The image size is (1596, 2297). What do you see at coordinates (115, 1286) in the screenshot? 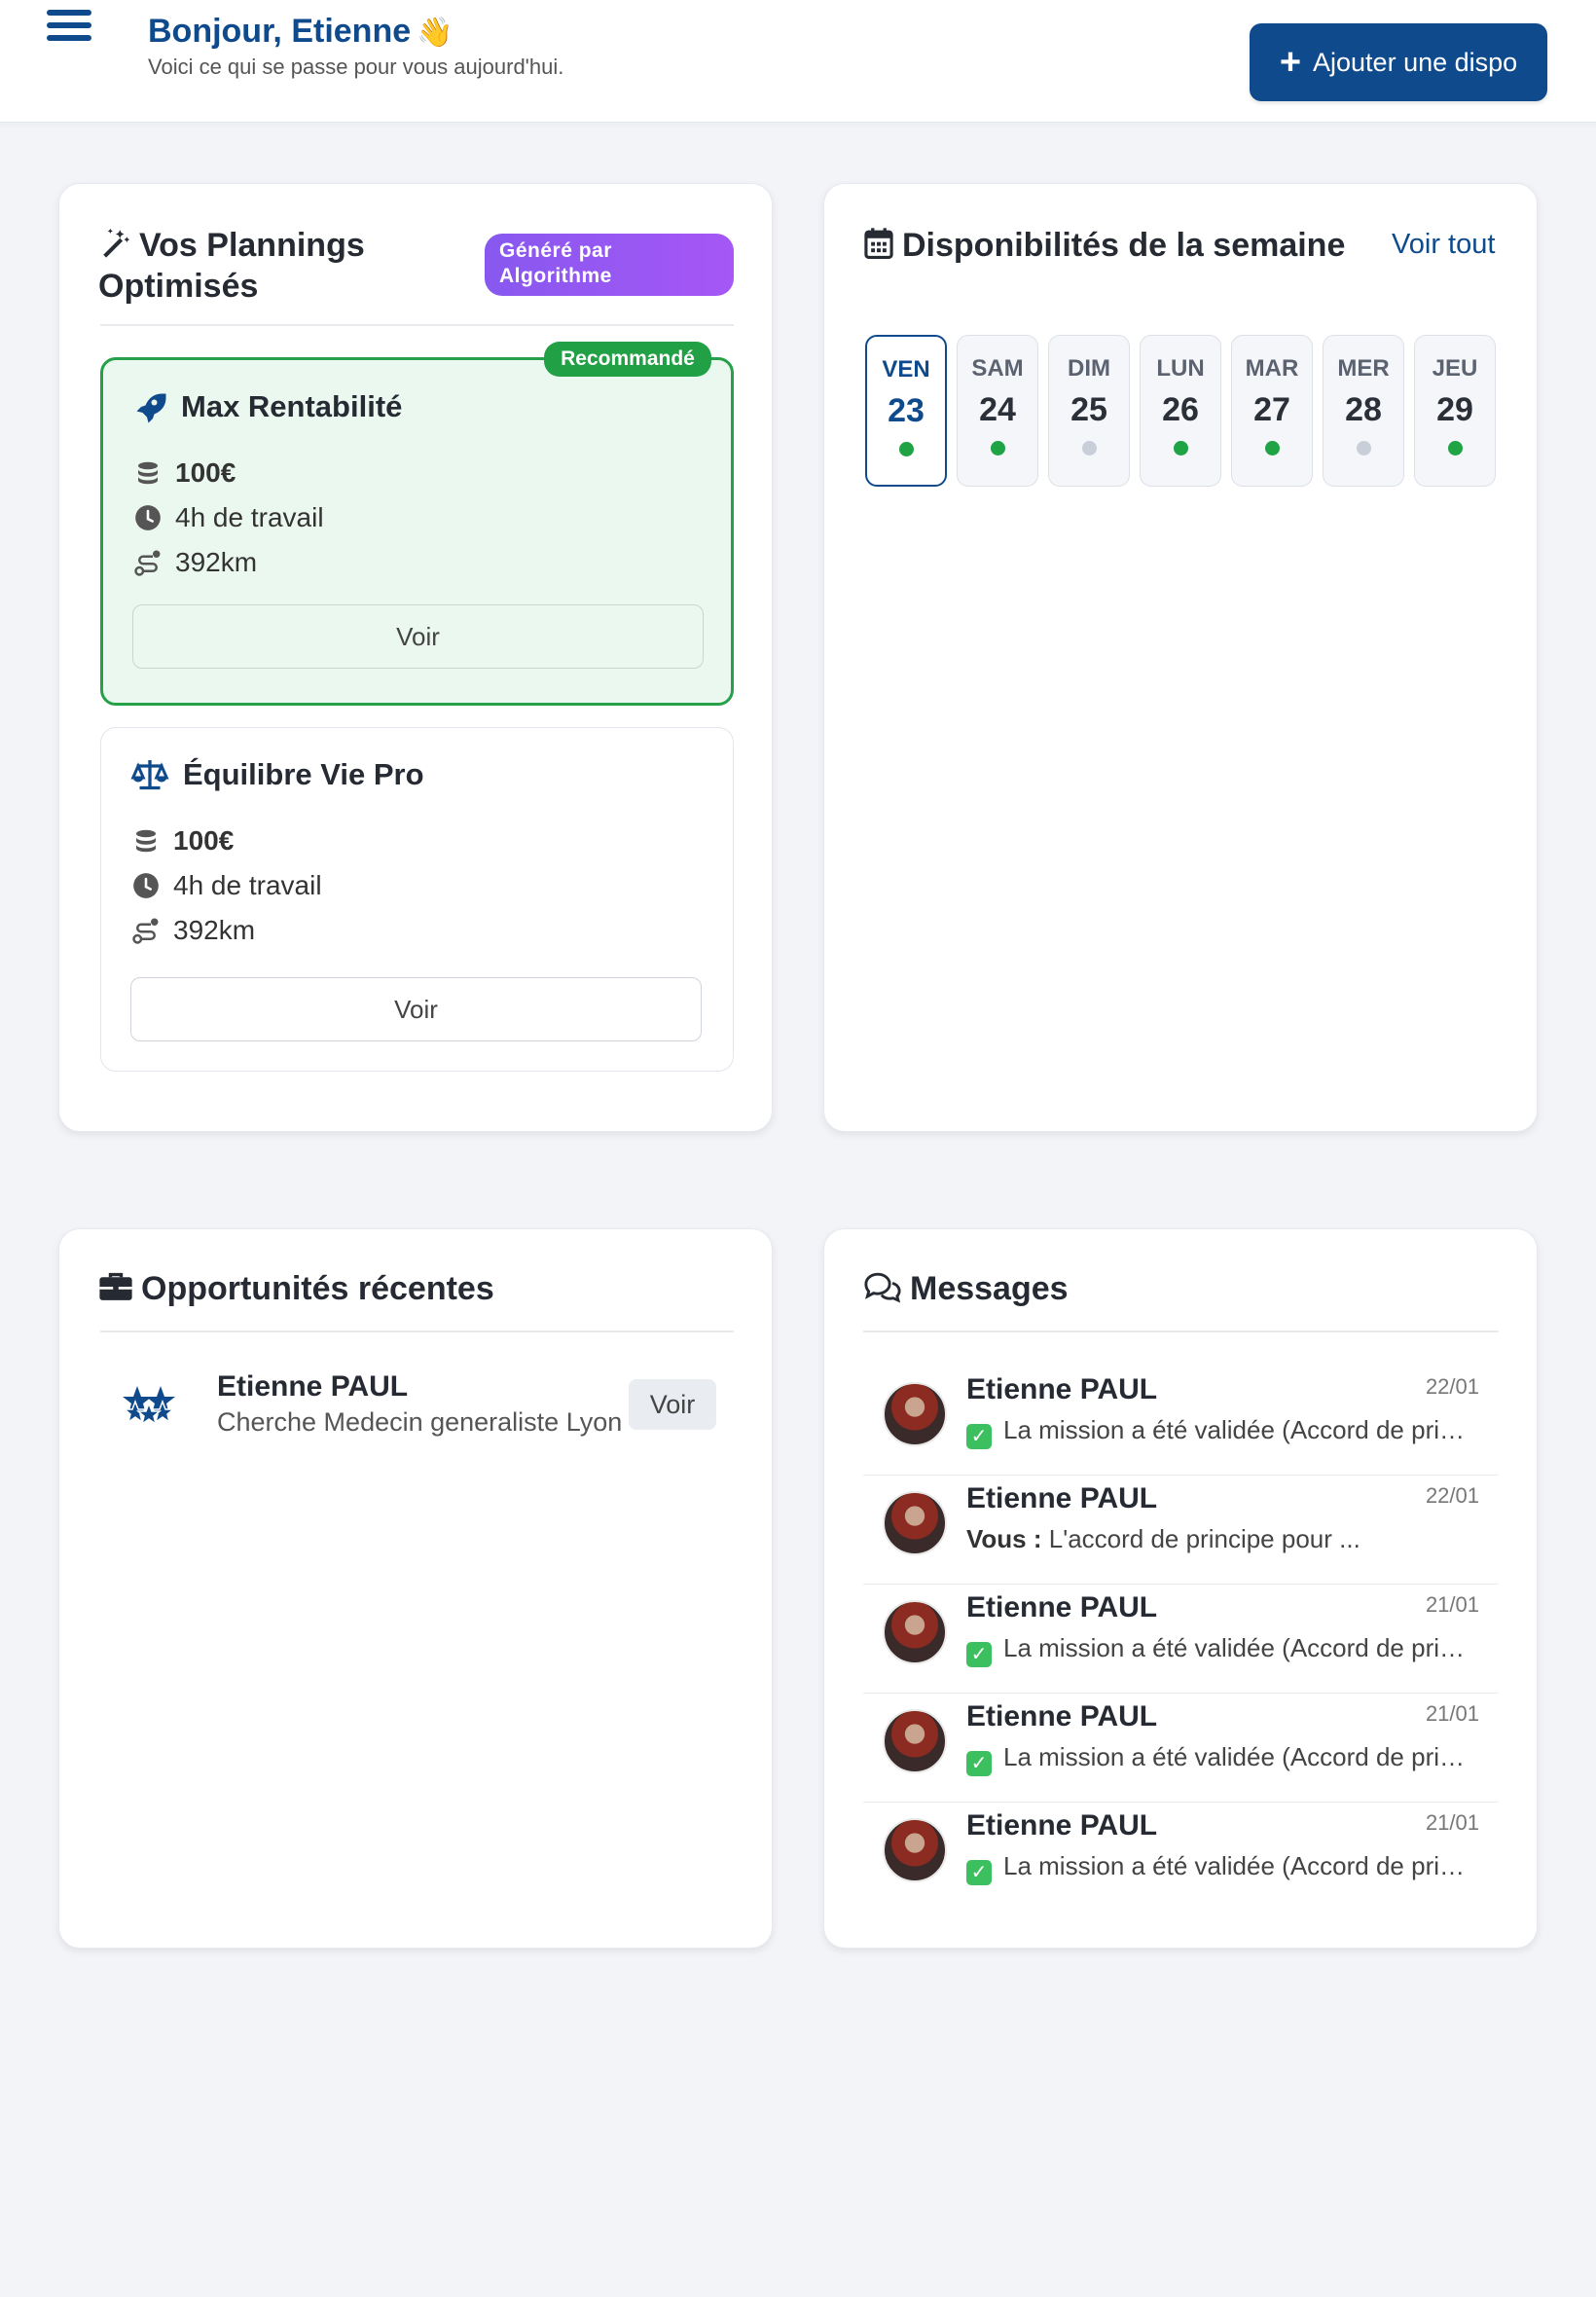
I see `briefcase-icon` at bounding box center [115, 1286].